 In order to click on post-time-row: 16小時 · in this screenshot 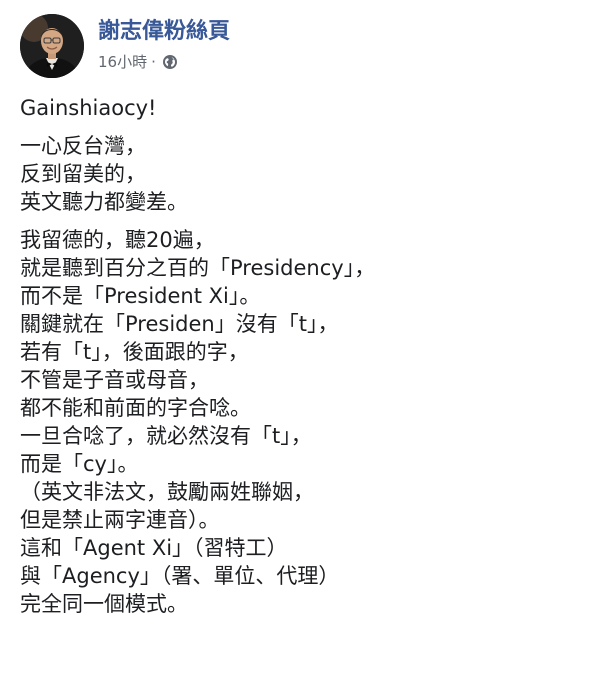, I will do `click(164, 62)`.